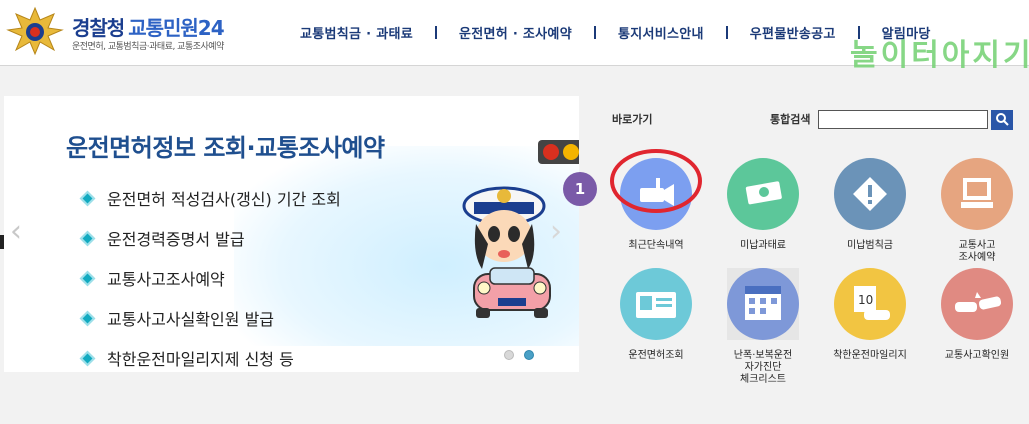 The image size is (1029, 424). What do you see at coordinates (176, 28) in the screenshot?
I see `logo-service-text: 교통민원24` at bounding box center [176, 28].